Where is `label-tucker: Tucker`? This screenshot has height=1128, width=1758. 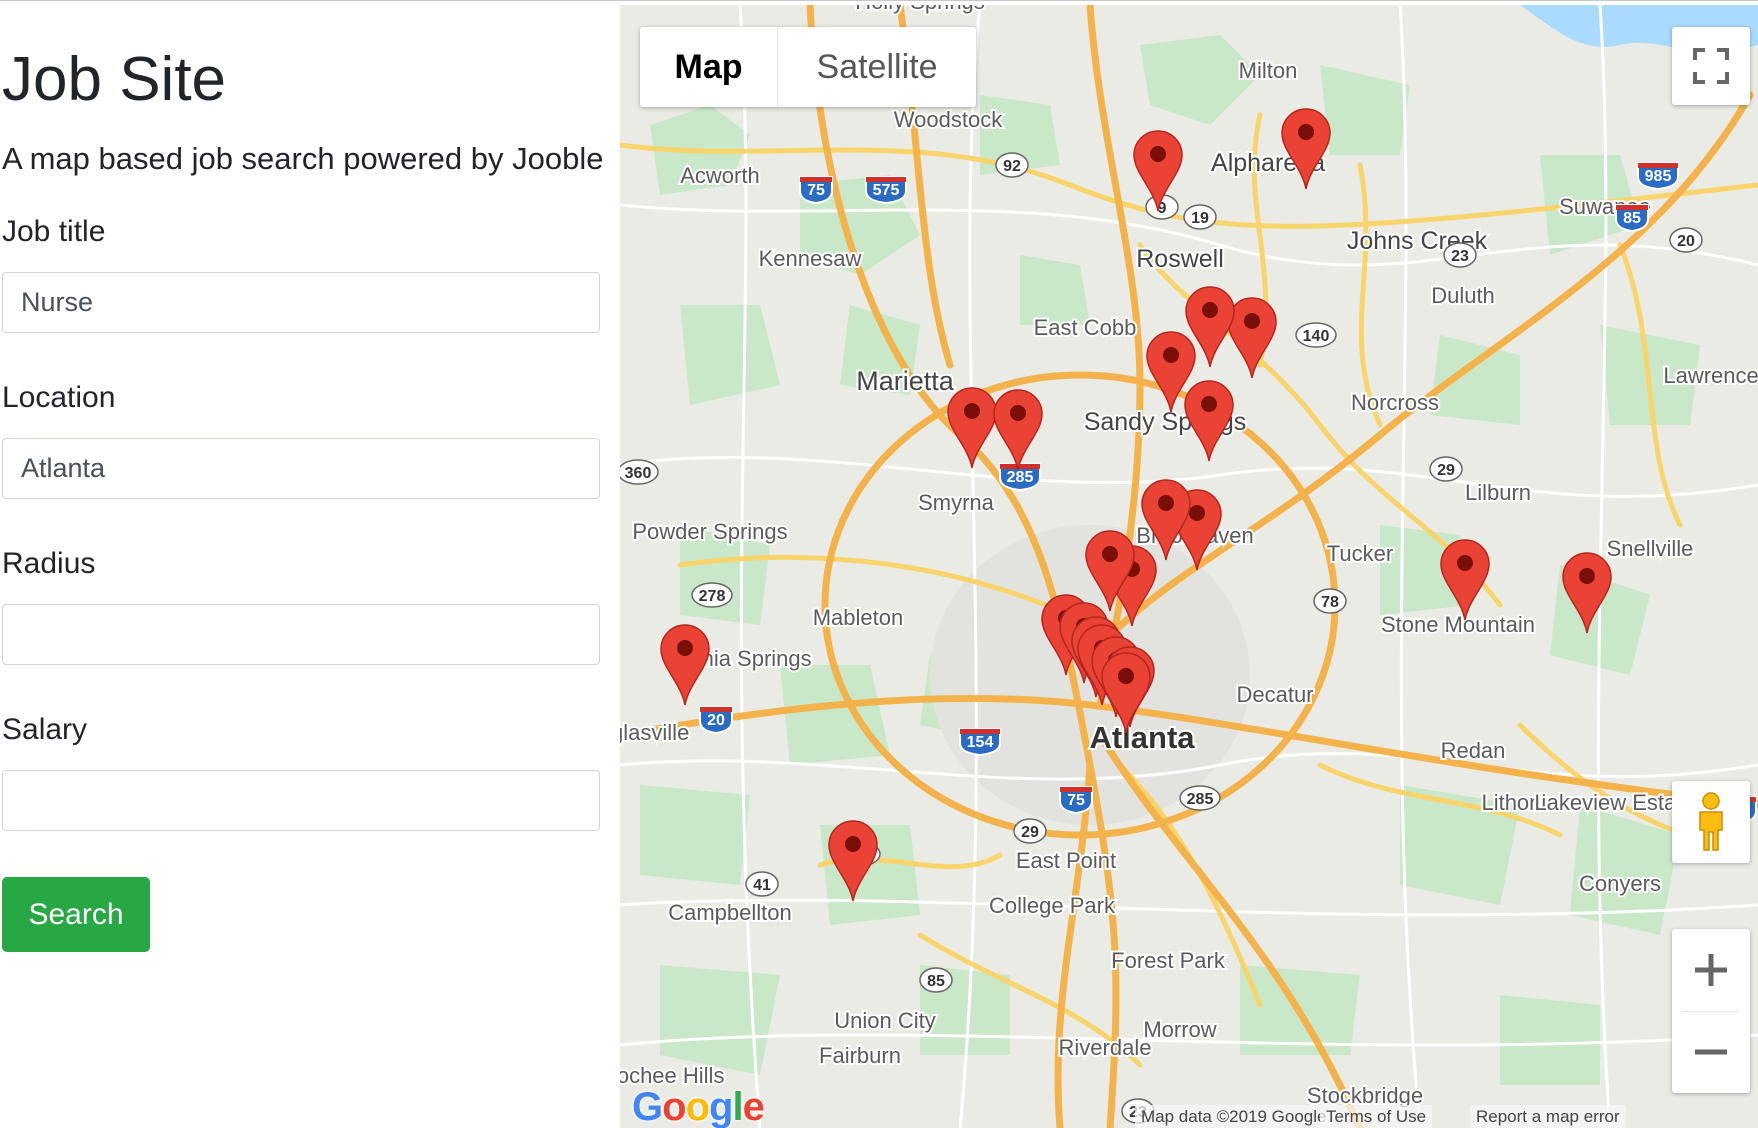 label-tucker: Tucker is located at coordinates (1360, 553).